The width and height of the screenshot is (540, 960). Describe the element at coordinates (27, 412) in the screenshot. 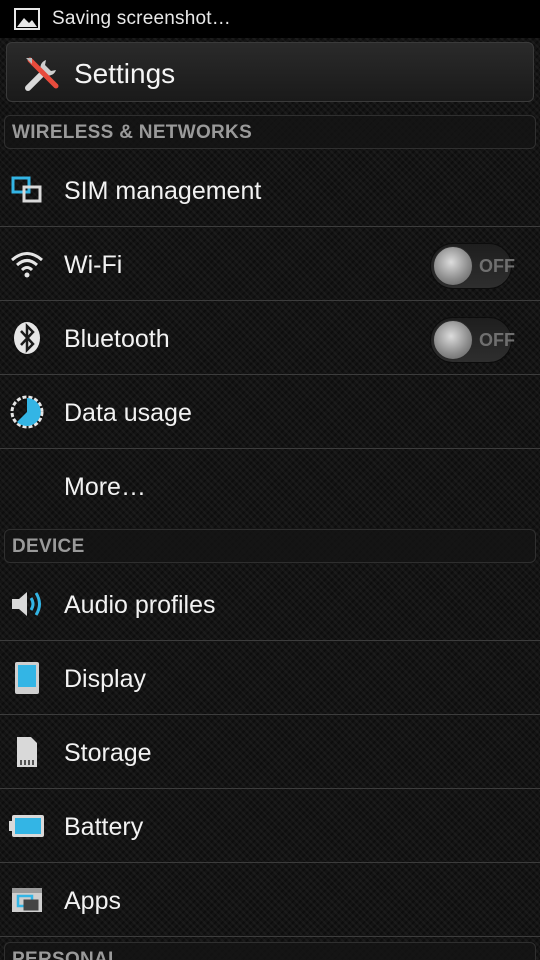

I see `data-usage-icon` at that location.